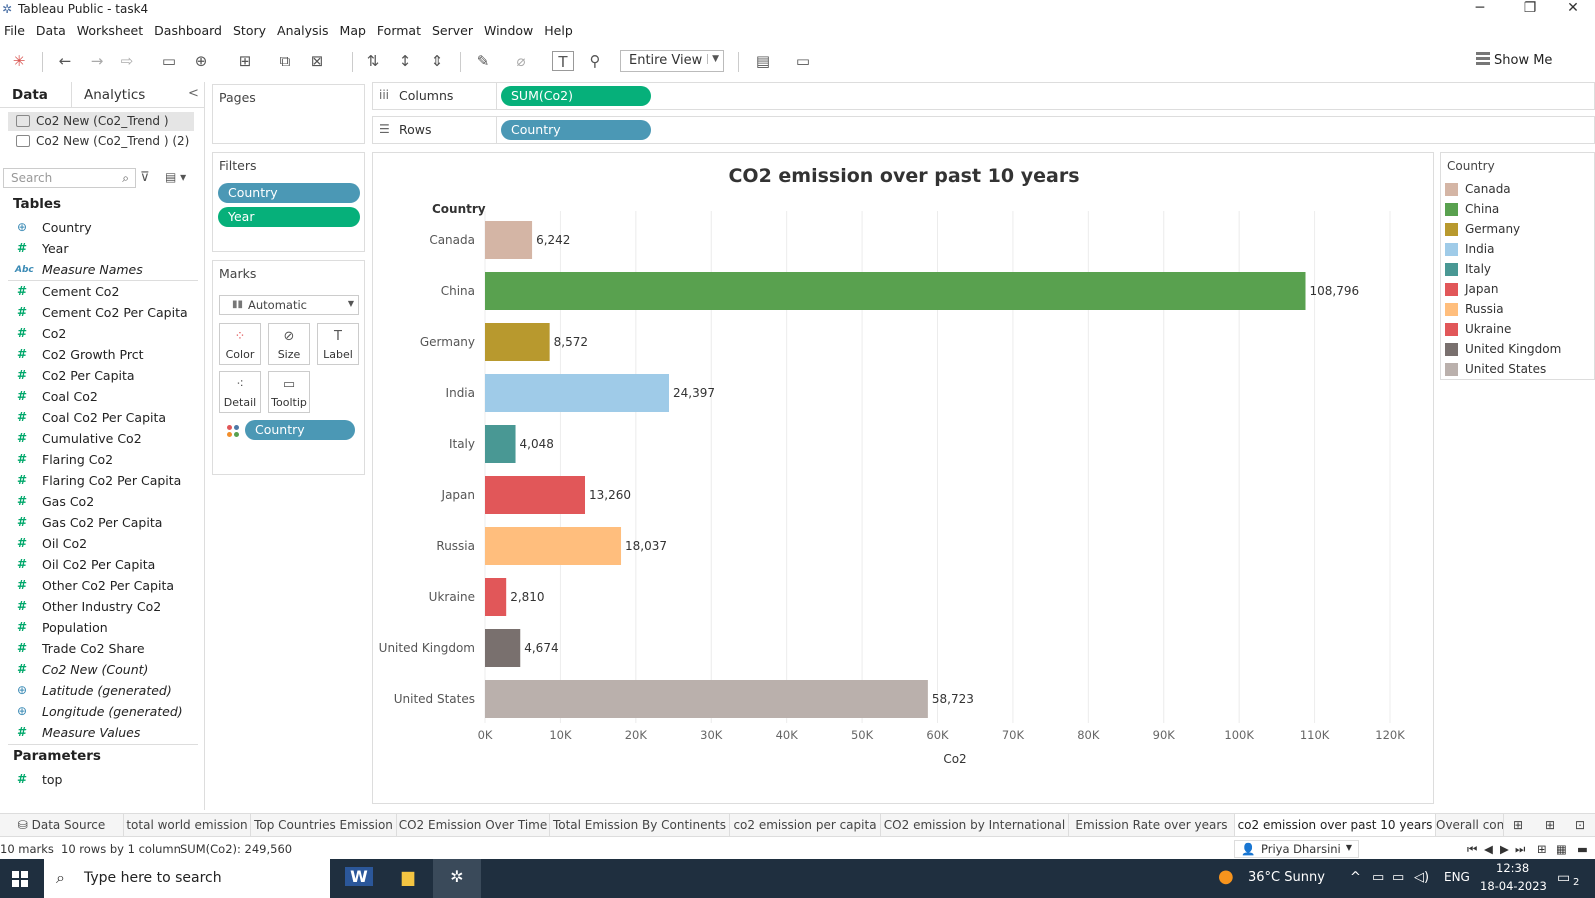 Image resolution: width=1595 pixels, height=898 pixels. Describe the element at coordinates (101, 121) in the screenshot. I see `datasource-item: Co2 New (Co2_Trend )` at that location.